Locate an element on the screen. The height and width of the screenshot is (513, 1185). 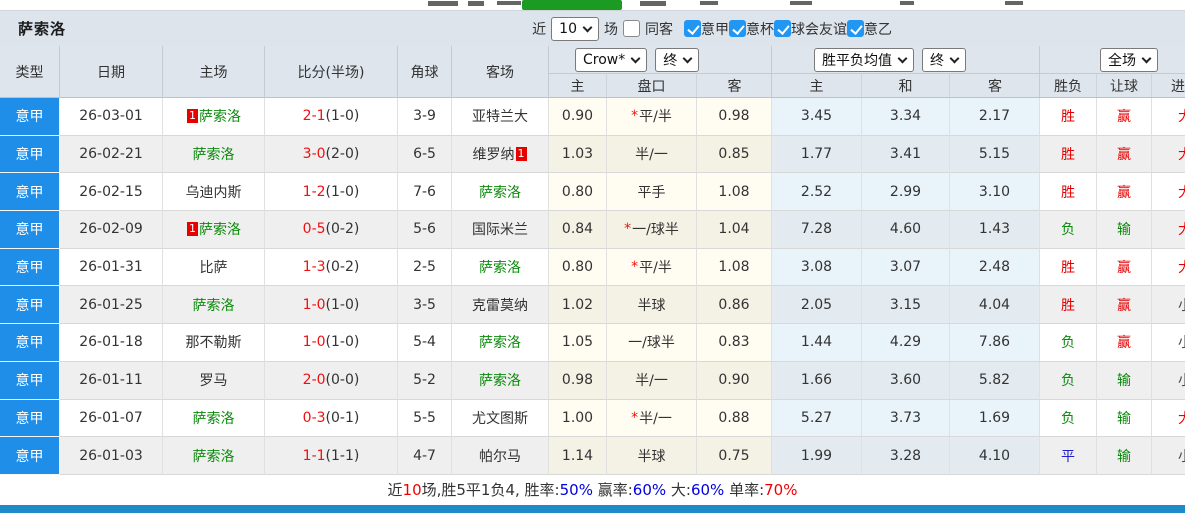
match-score: 2-0 (0-0) is located at coordinates (331, 380).